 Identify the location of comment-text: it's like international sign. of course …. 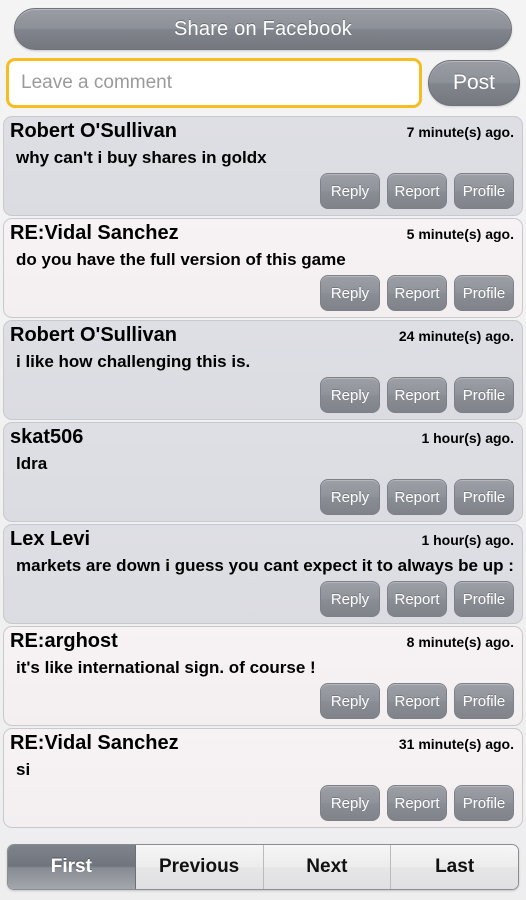
(166, 667).